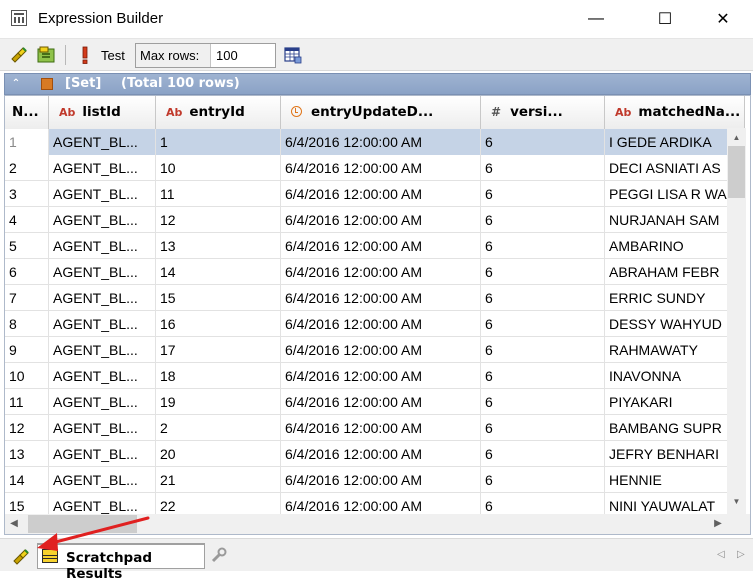  I want to click on minimize-button: —, so click(596, 19).